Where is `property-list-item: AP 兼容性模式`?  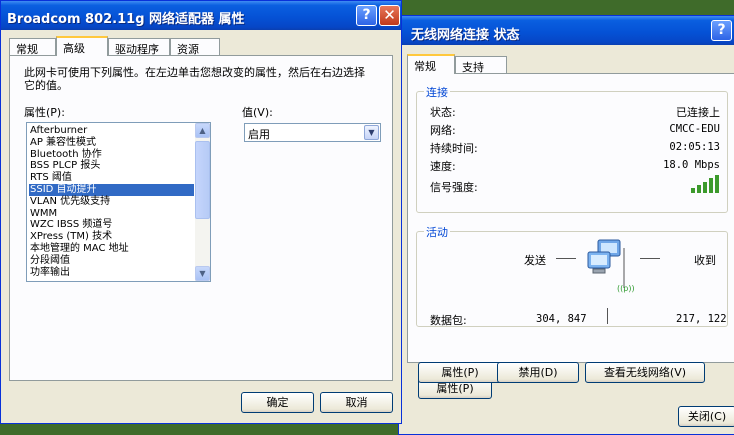
property-list-item: AP 兼容性模式 is located at coordinates (111, 143).